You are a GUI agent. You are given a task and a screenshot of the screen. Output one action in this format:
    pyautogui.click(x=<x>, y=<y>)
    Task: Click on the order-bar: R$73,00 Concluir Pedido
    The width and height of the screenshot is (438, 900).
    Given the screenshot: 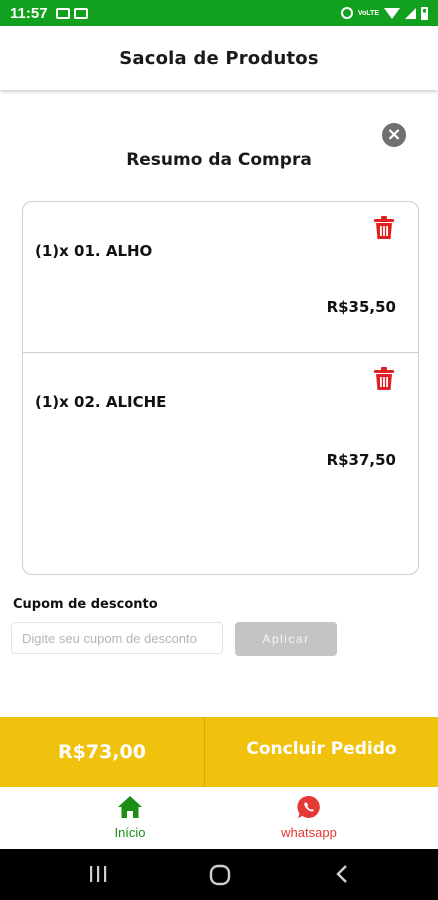 What is the action you would take?
    pyautogui.click(x=219, y=752)
    